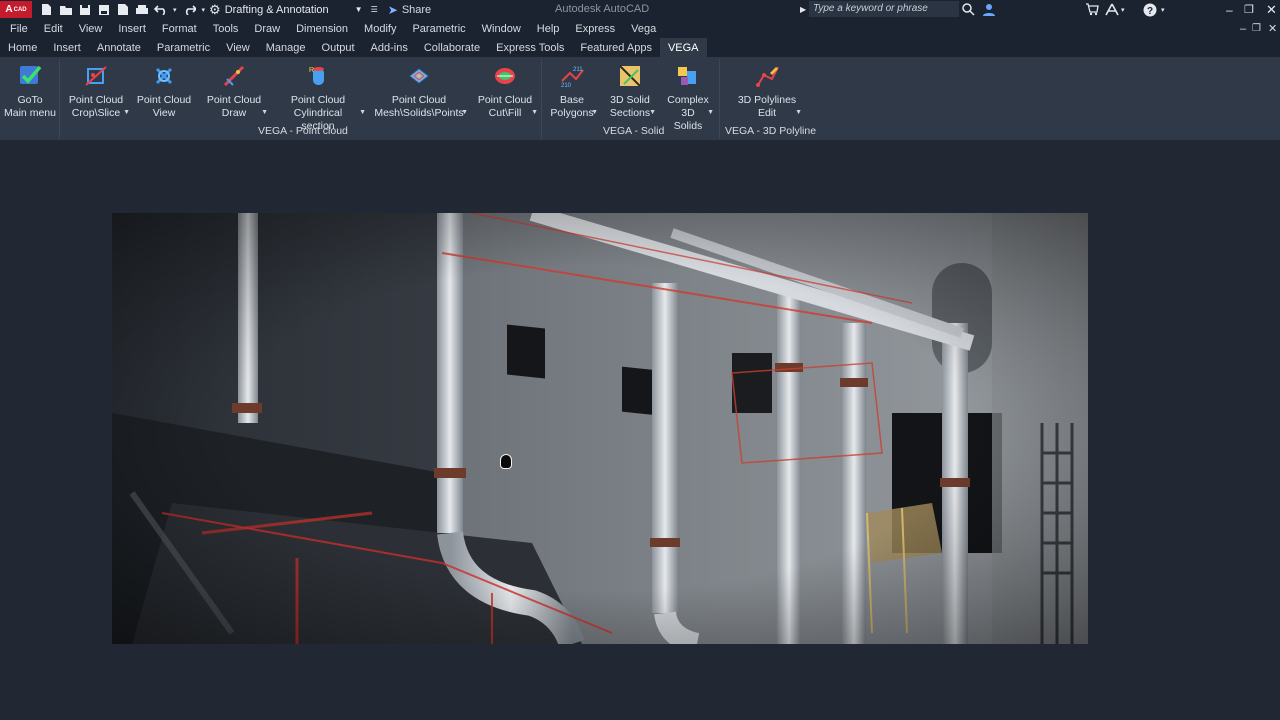 The height and width of the screenshot is (720, 1280). I want to click on workspace-switcher: ⚙ Drafting & Annotation ▼ ☰, so click(293, 10).